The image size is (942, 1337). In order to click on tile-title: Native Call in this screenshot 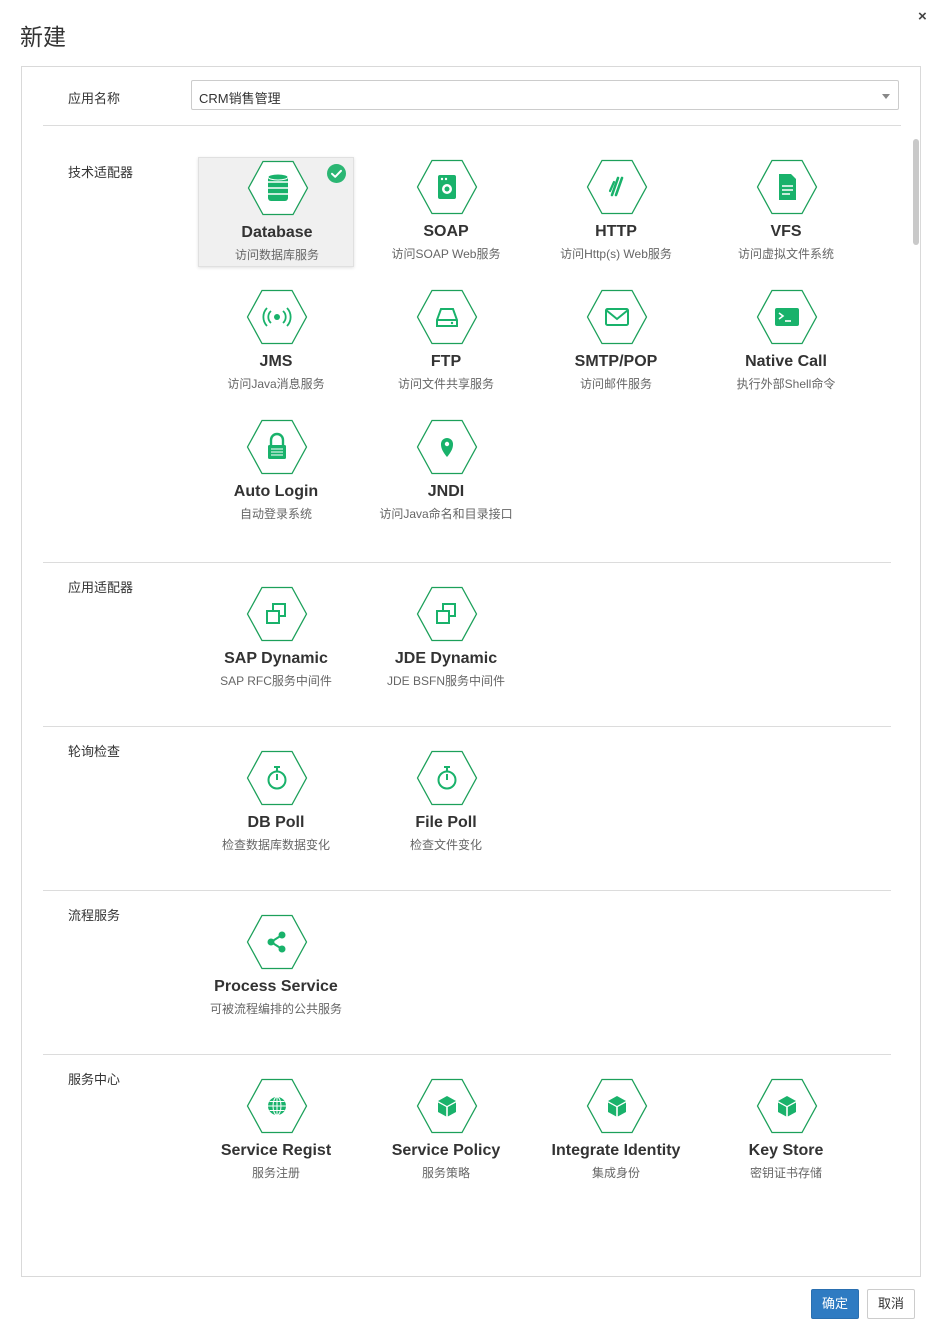, I will do `click(786, 361)`.